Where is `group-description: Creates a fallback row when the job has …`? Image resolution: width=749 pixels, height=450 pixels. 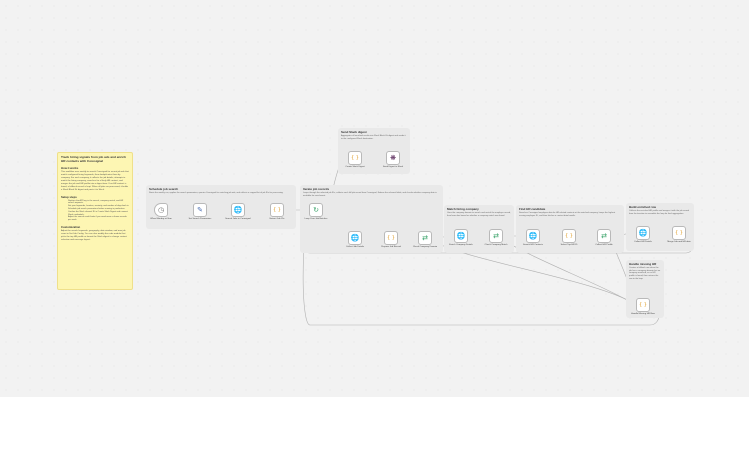 group-description: Creates a fallback row when the job has … is located at coordinates (645, 273).